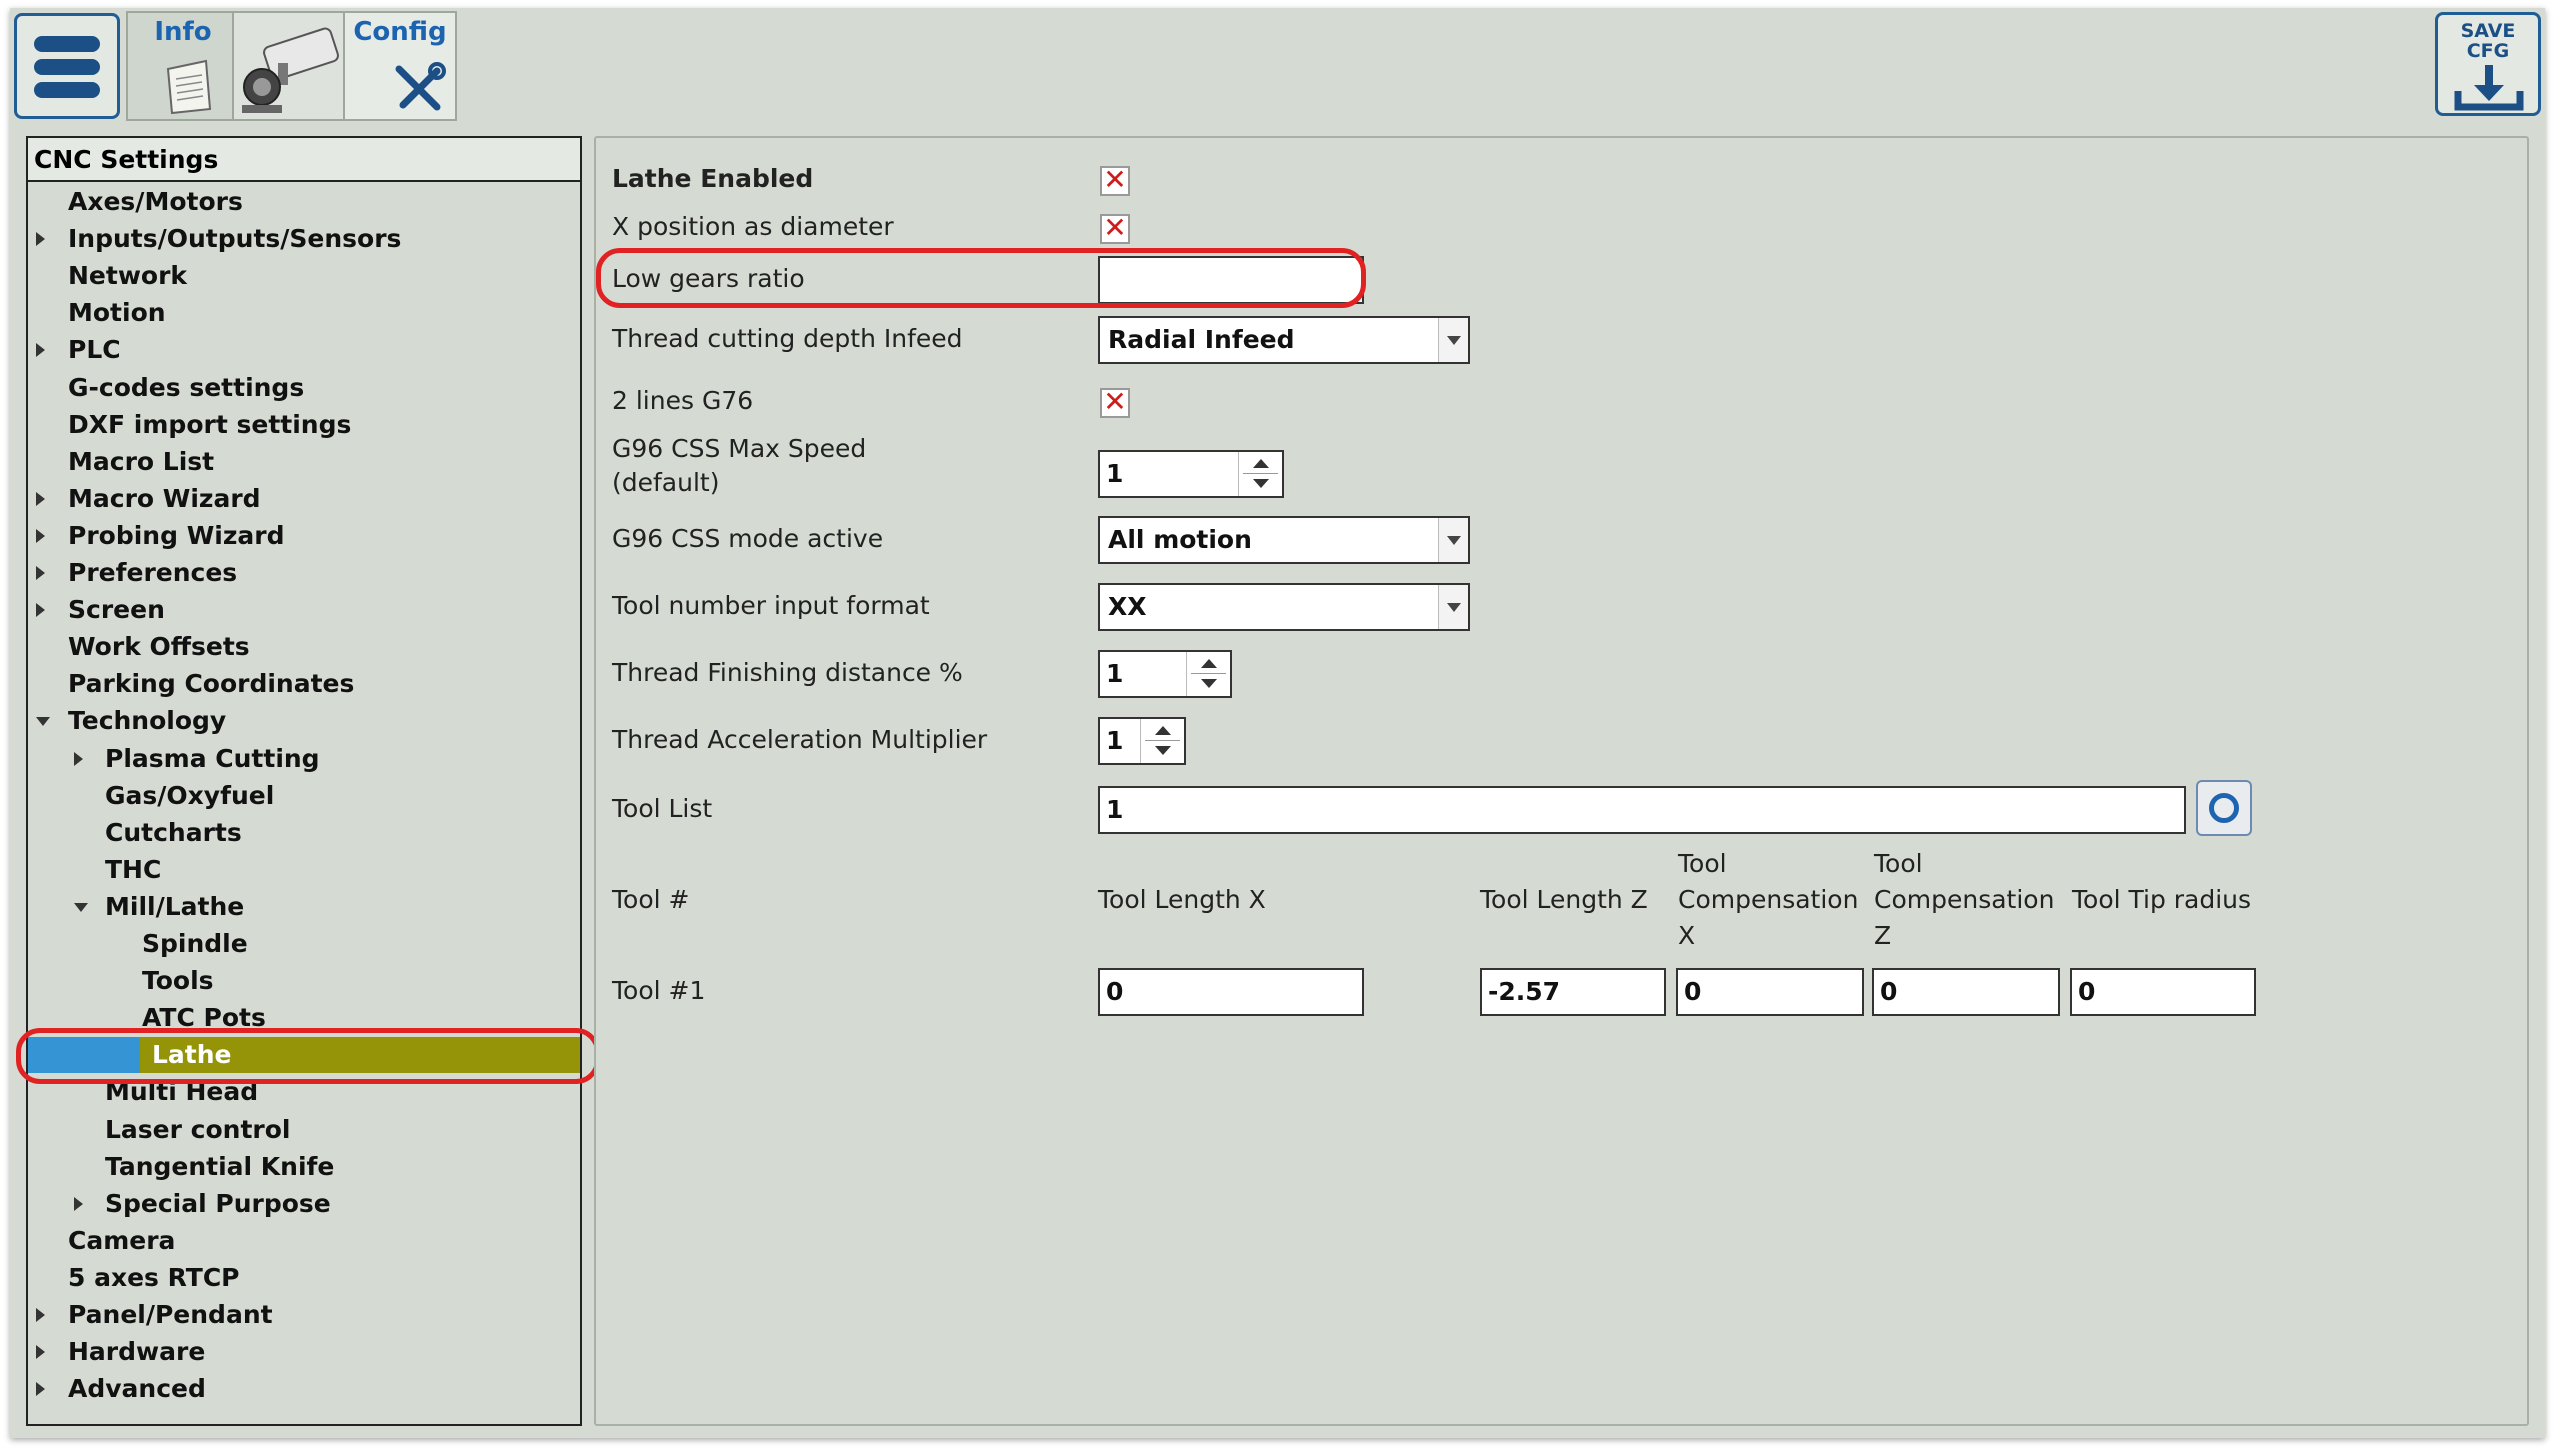 The height and width of the screenshot is (1451, 2560). I want to click on tree-item-preferences: Preferences, so click(152, 573).